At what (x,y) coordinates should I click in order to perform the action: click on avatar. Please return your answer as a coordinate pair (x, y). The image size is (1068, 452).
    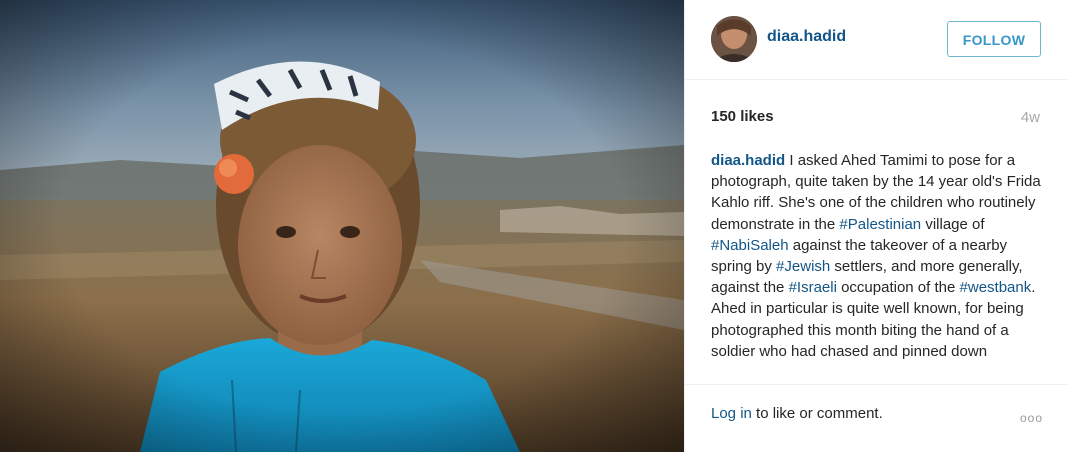
    Looking at the image, I should click on (734, 39).